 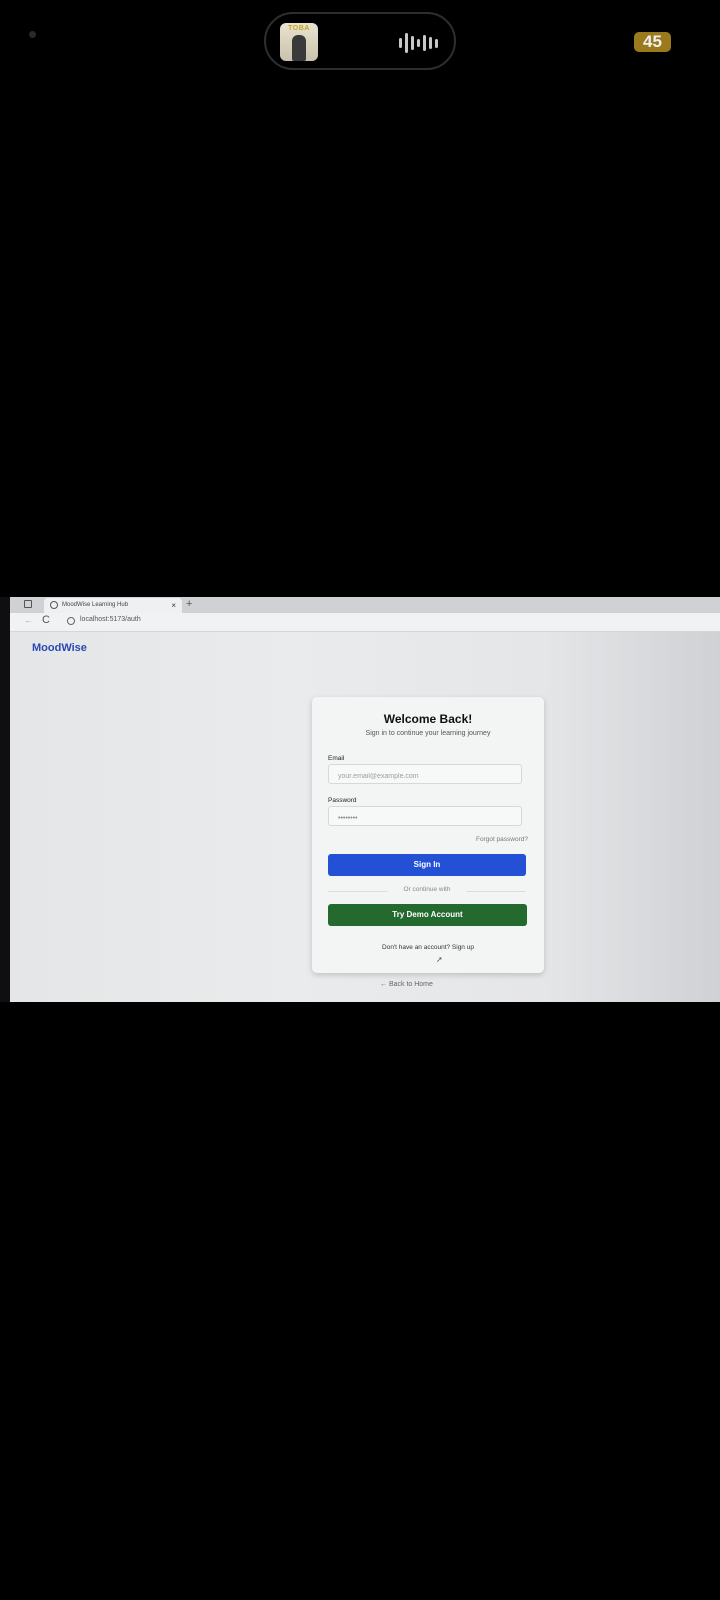 What do you see at coordinates (342, 800) in the screenshot?
I see `password-label: Password` at bounding box center [342, 800].